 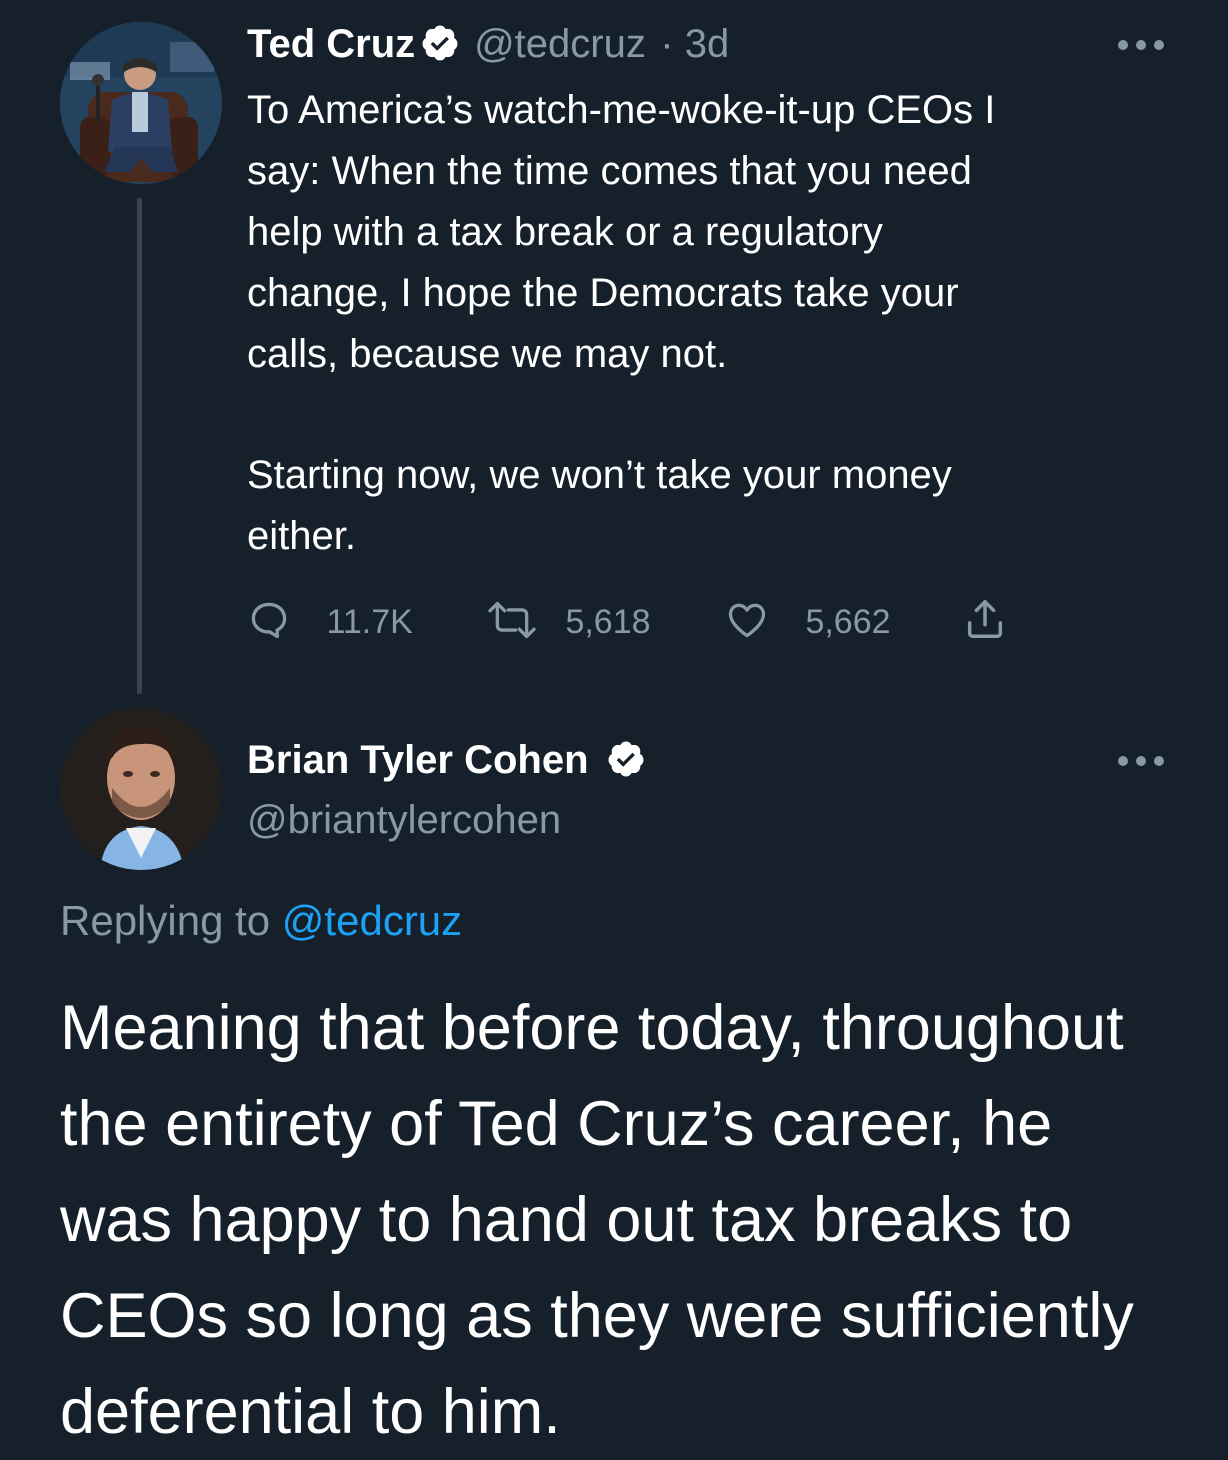 What do you see at coordinates (560, 44) in the screenshot?
I see `author-handle: @tedcruz` at bounding box center [560, 44].